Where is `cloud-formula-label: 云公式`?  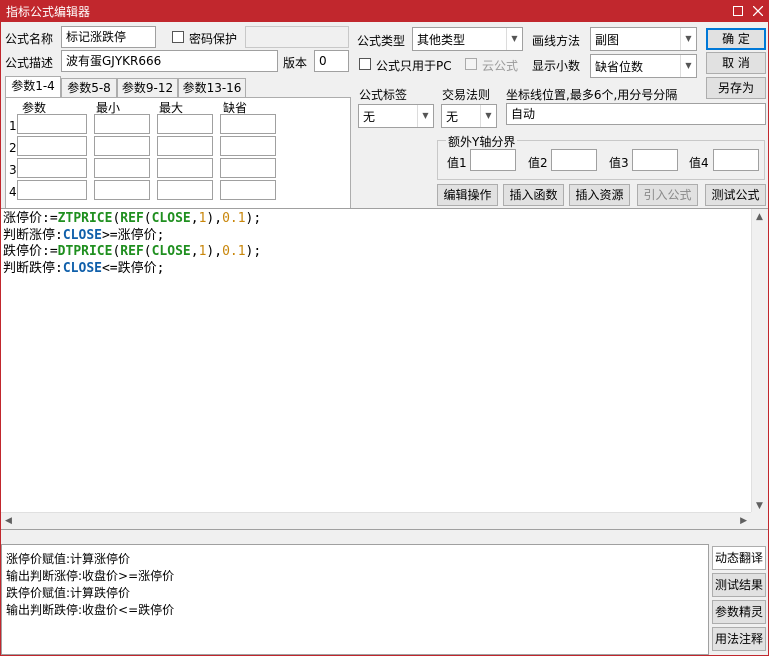
cloud-formula-label: 云公式 is located at coordinates (500, 66).